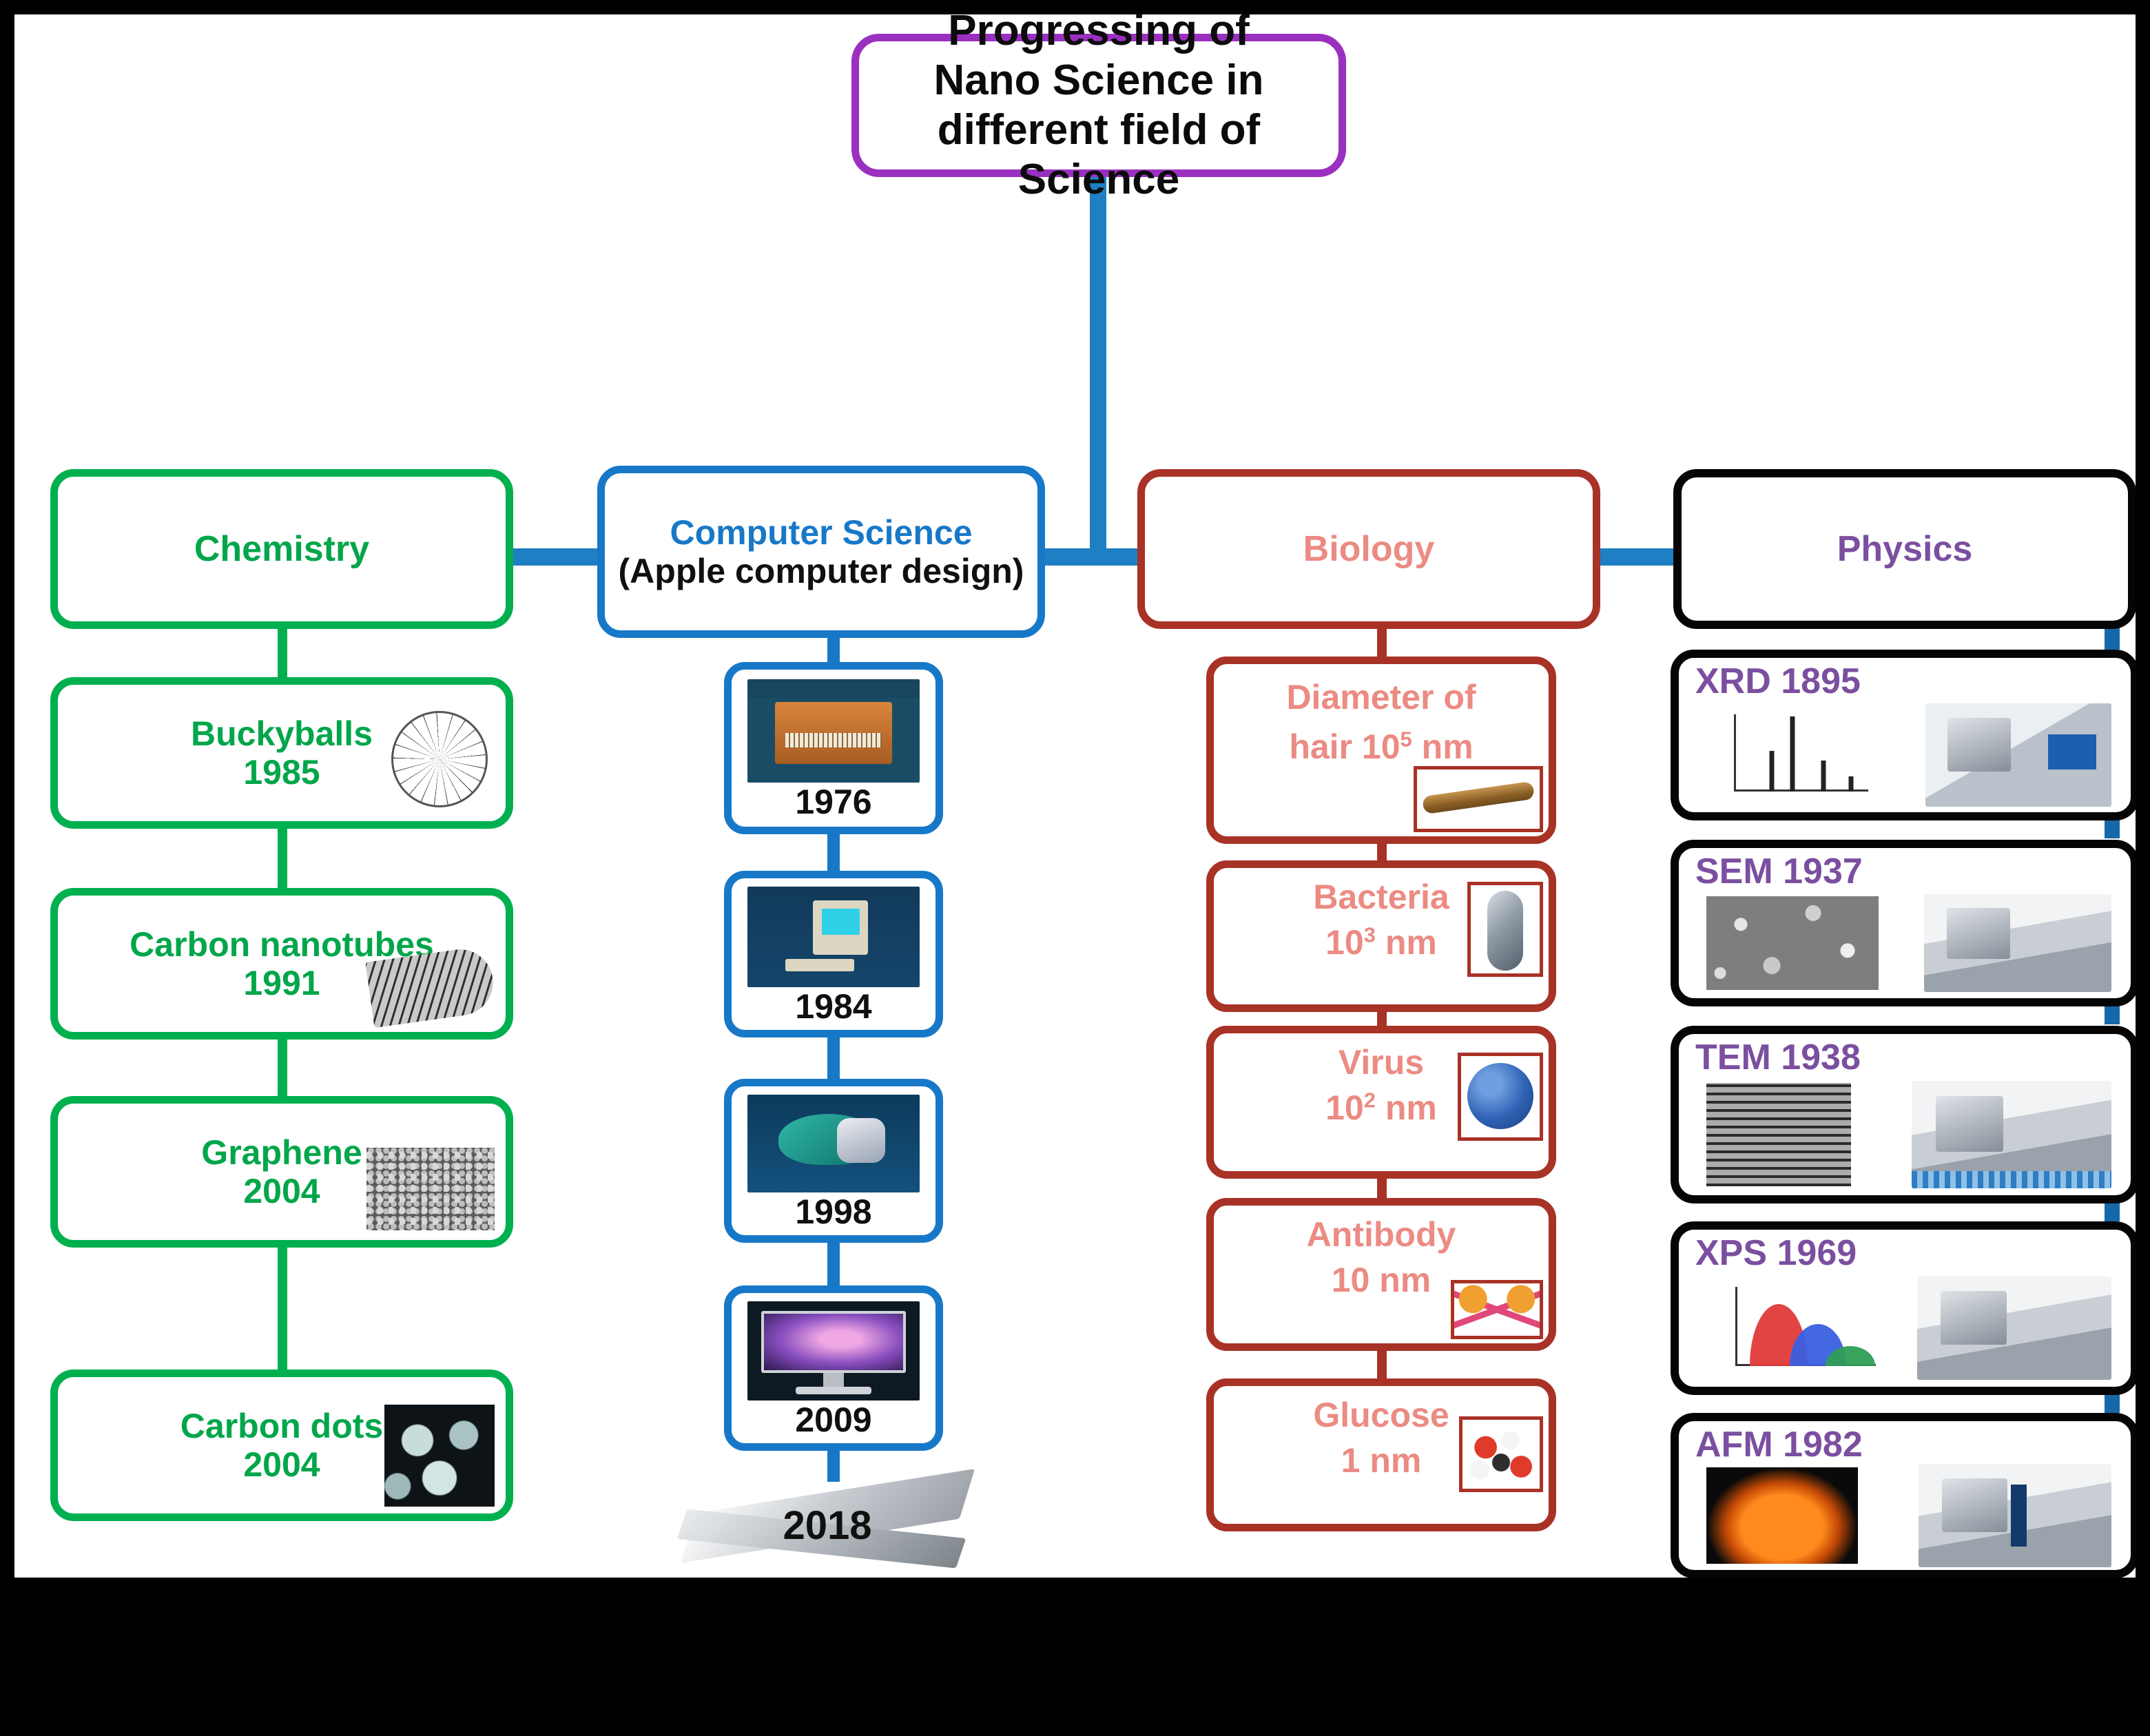 Image resolution: width=2150 pixels, height=1736 pixels. I want to click on chemistry-item-buckyballs: Buckyballs 1985, so click(281, 753).